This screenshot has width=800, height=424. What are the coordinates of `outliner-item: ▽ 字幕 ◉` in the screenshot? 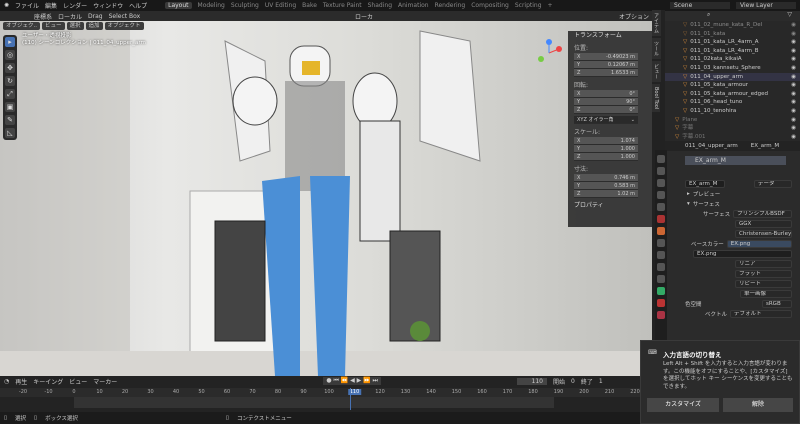 It's located at (732, 128).